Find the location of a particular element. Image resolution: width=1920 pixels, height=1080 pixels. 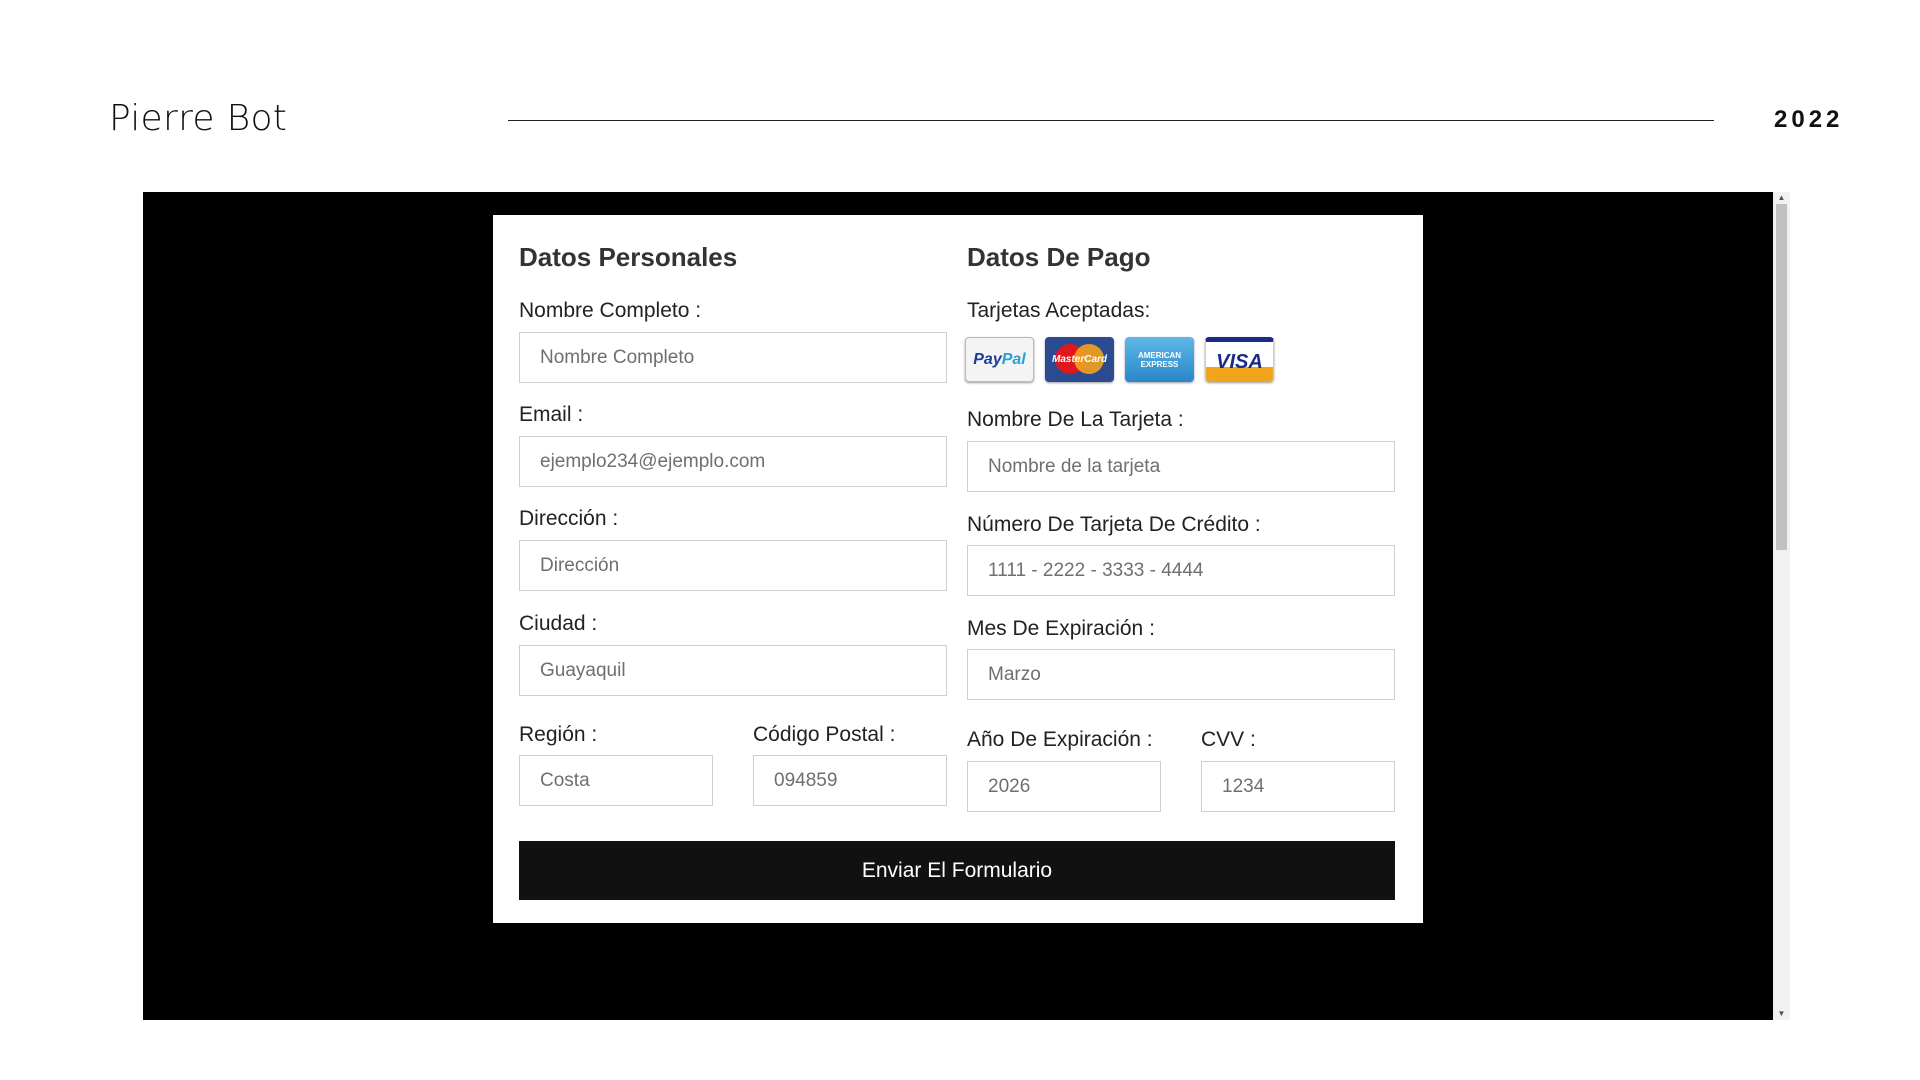

mastercard-text: MasterCard is located at coordinates (1079, 359).